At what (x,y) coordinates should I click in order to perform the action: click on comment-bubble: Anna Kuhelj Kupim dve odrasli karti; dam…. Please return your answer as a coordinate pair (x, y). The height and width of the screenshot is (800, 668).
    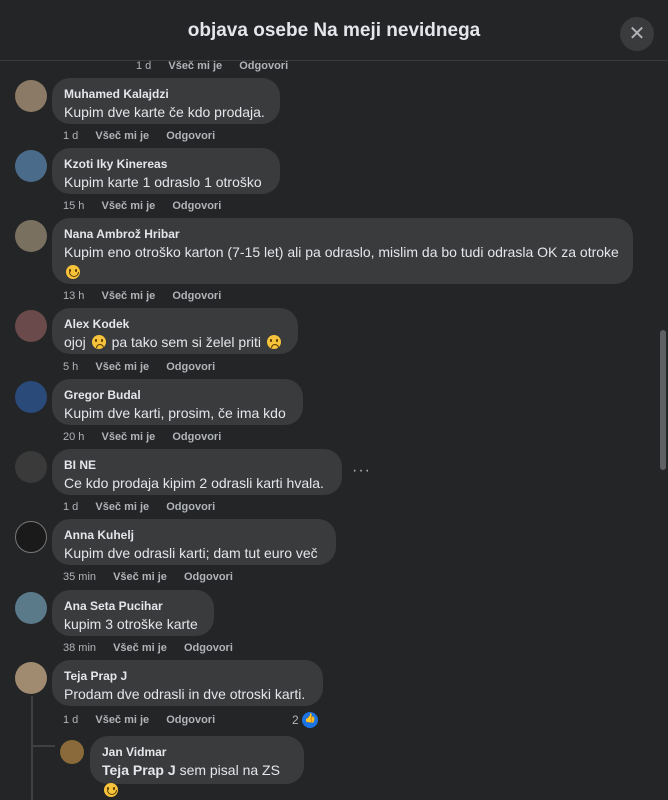
    Looking at the image, I should click on (194, 542).